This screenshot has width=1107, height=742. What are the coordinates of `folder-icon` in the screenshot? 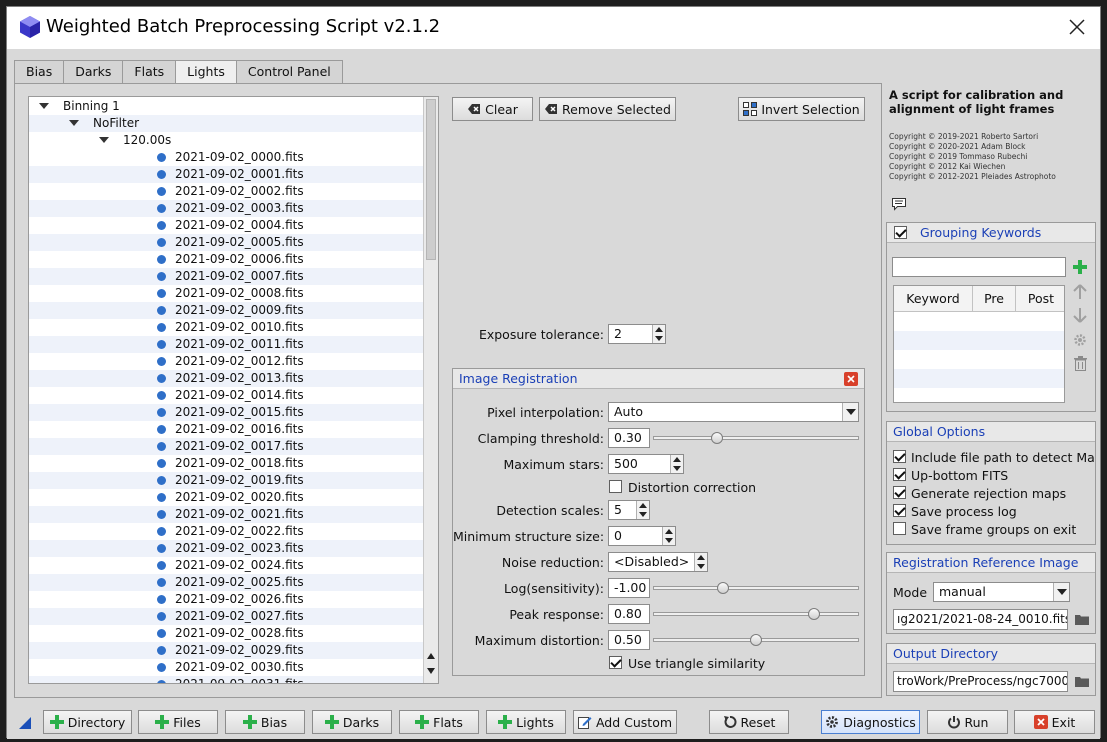 It's located at (1082, 681).